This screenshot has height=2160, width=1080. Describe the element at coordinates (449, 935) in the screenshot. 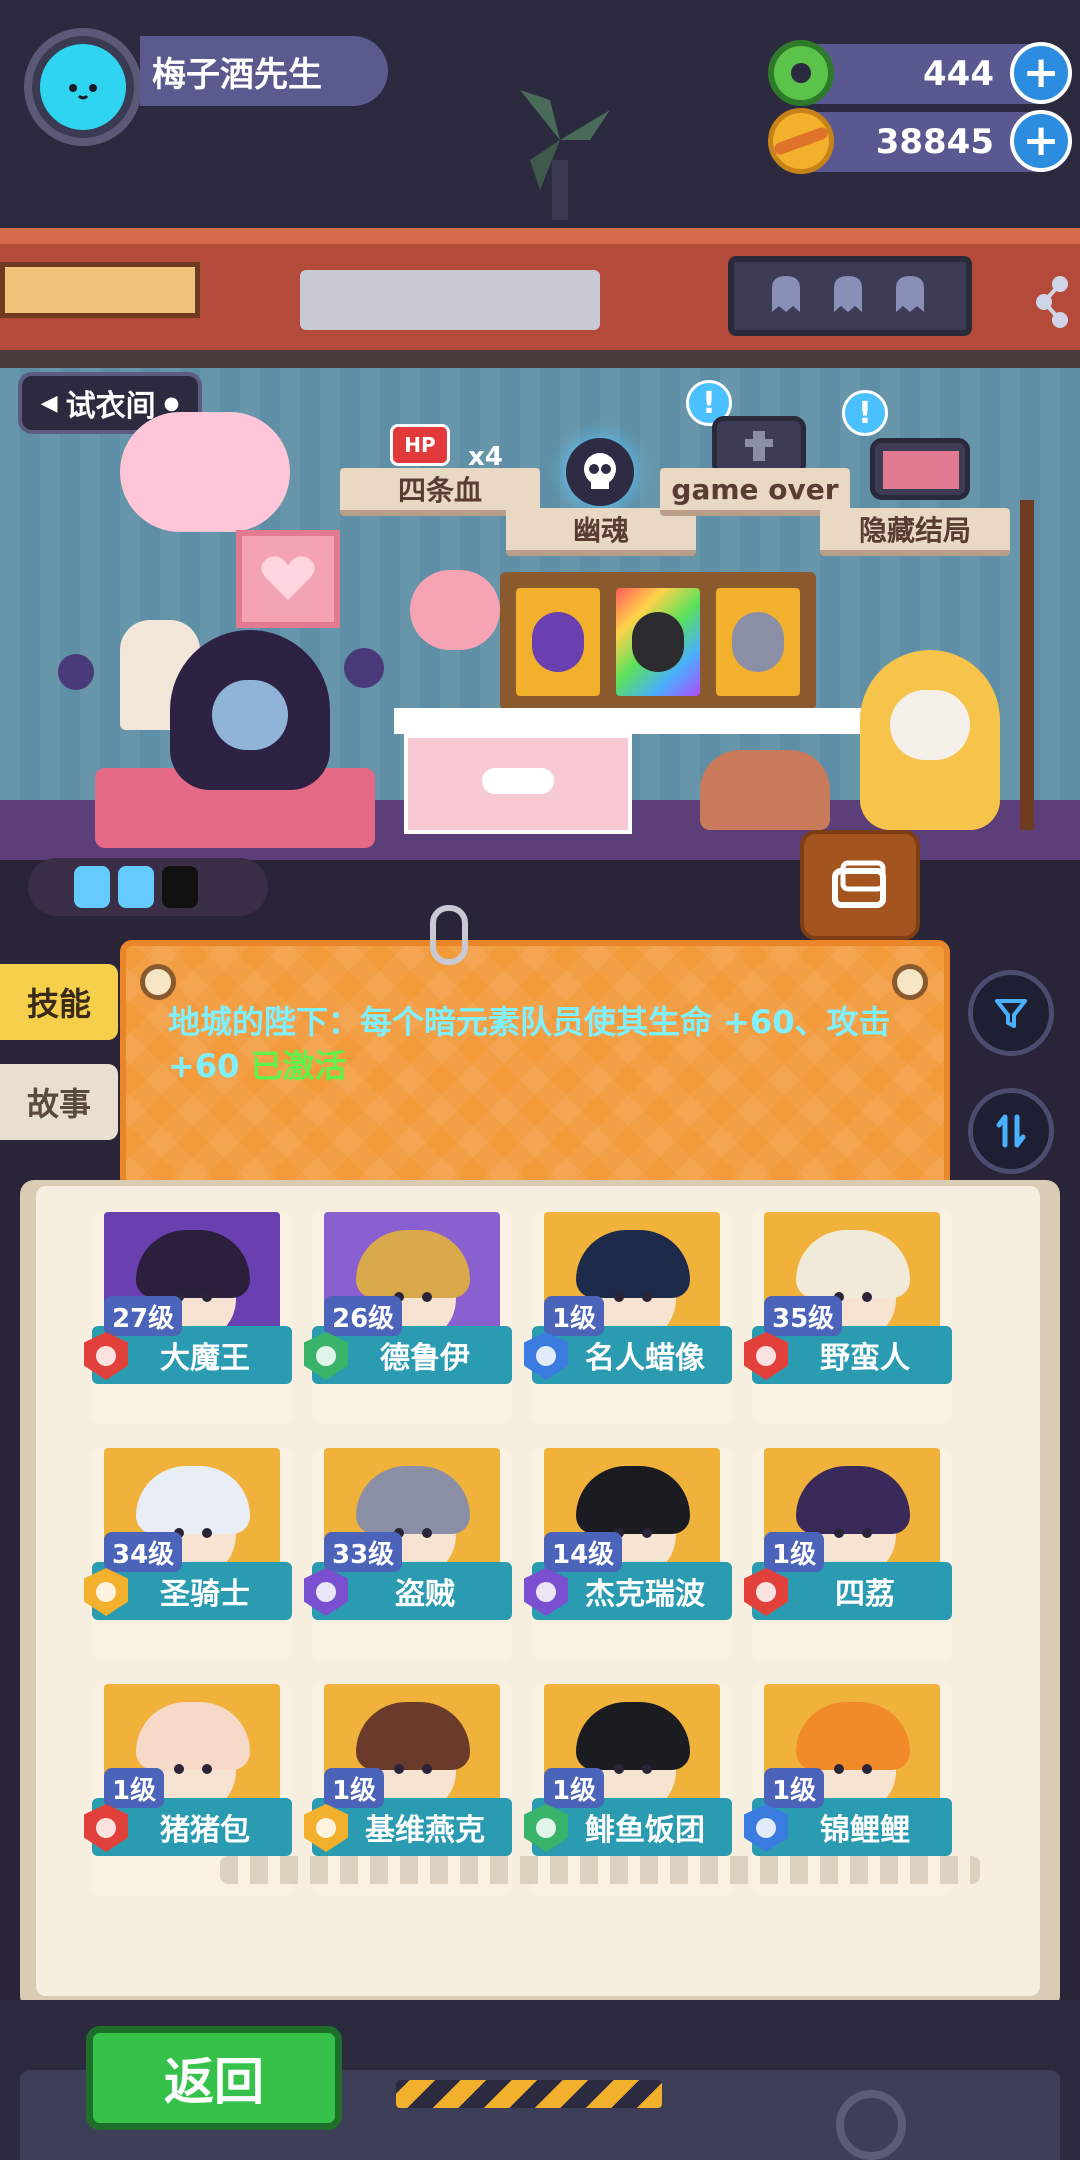

I see `paper-clip` at that location.